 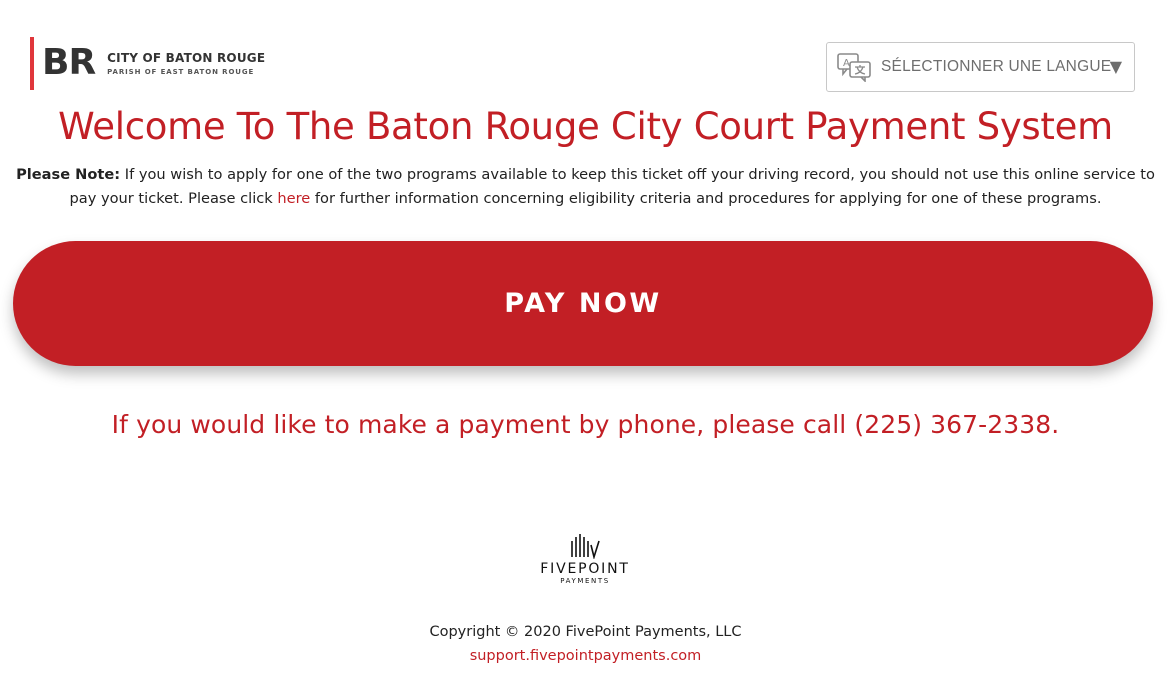 What do you see at coordinates (181, 71) in the screenshot?
I see `logo-subtitle: PARISH OF EAST BATON ROUGE` at bounding box center [181, 71].